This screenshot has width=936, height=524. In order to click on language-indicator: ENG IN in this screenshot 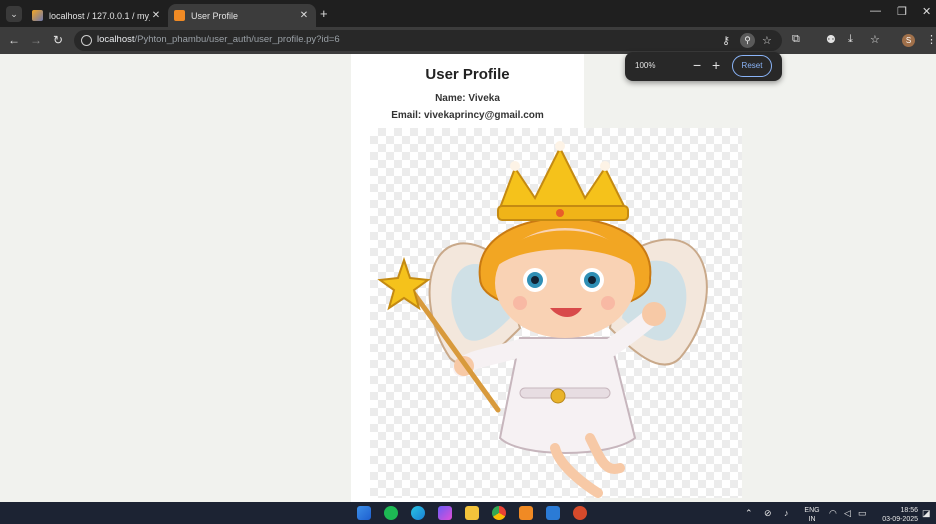, I will do `click(812, 515)`.